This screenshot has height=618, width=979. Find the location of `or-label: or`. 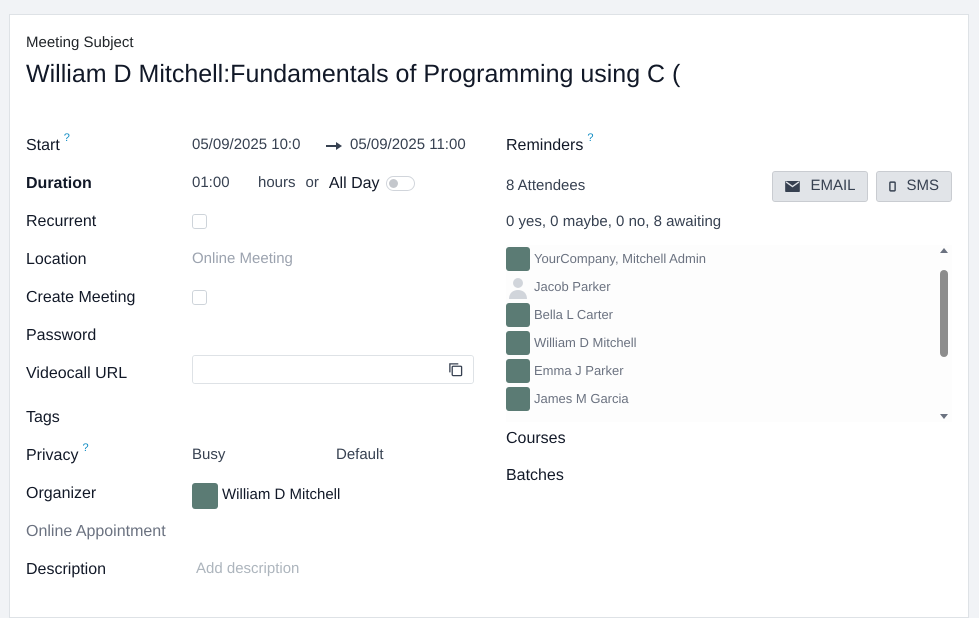

or-label: or is located at coordinates (312, 183).